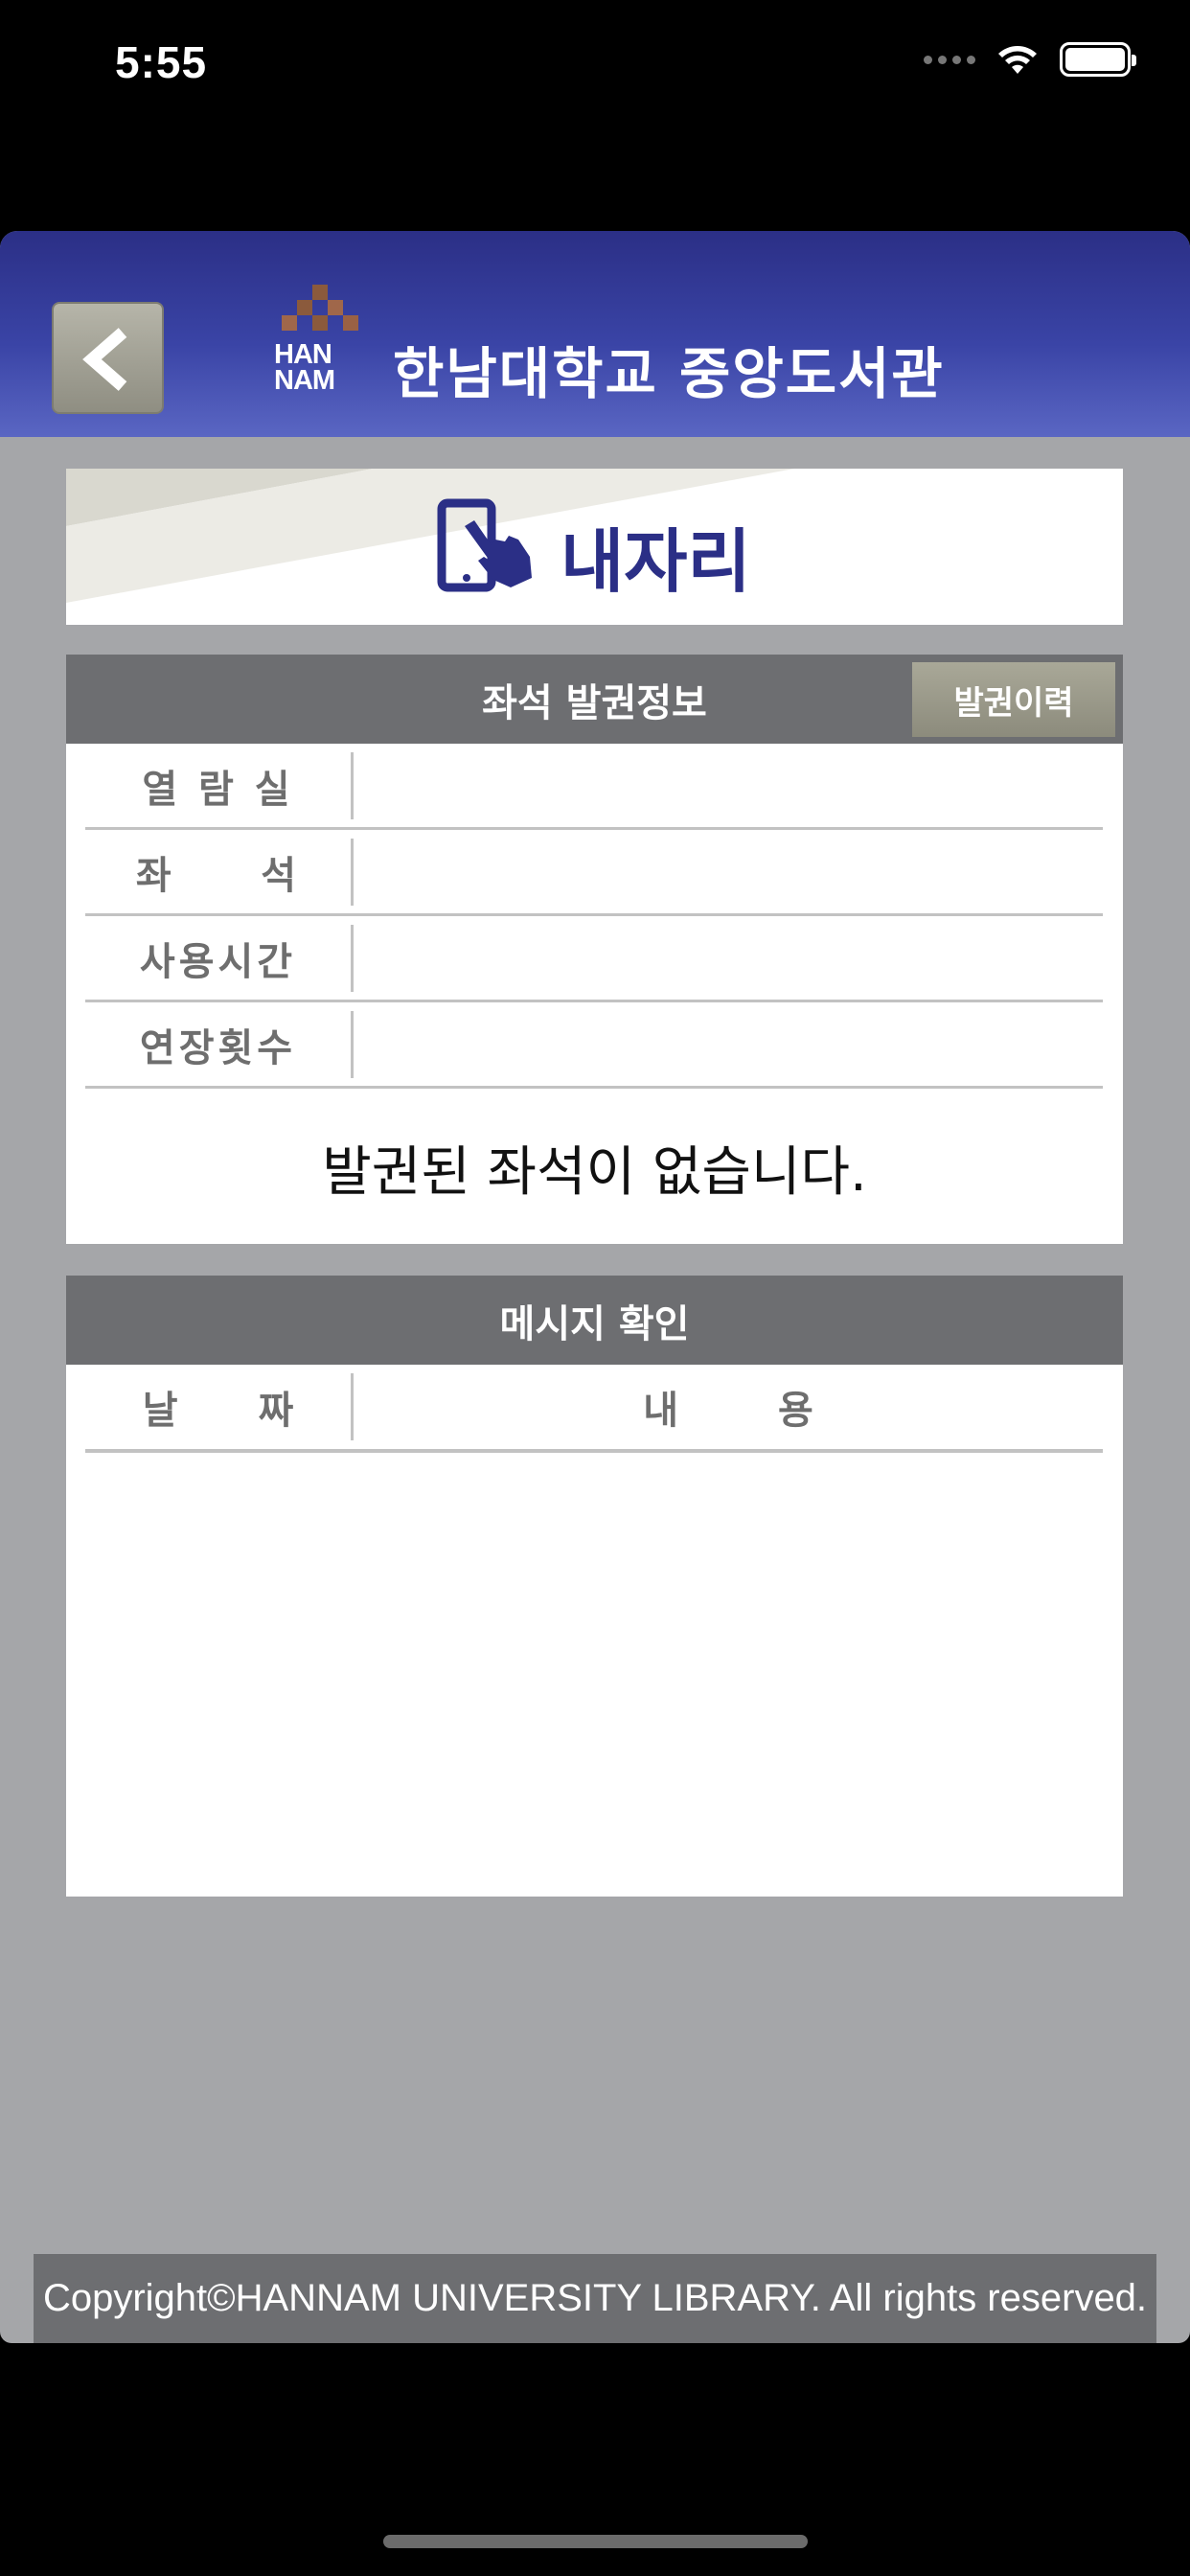  I want to click on message-table-header: 날 짜 내 용, so click(594, 1409).